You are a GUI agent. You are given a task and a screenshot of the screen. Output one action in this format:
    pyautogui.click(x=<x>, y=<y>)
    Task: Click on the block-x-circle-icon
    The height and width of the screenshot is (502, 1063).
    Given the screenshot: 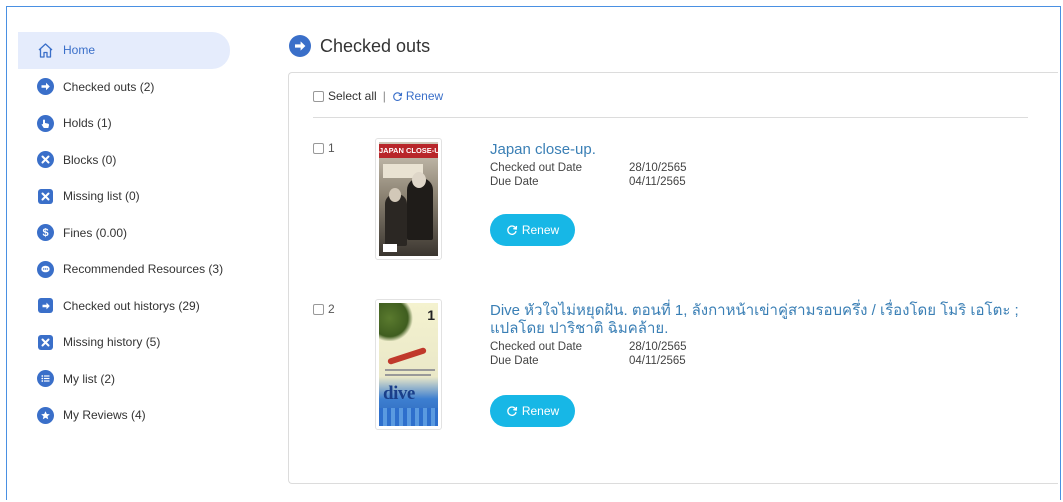 What is the action you would take?
    pyautogui.click(x=45, y=160)
    